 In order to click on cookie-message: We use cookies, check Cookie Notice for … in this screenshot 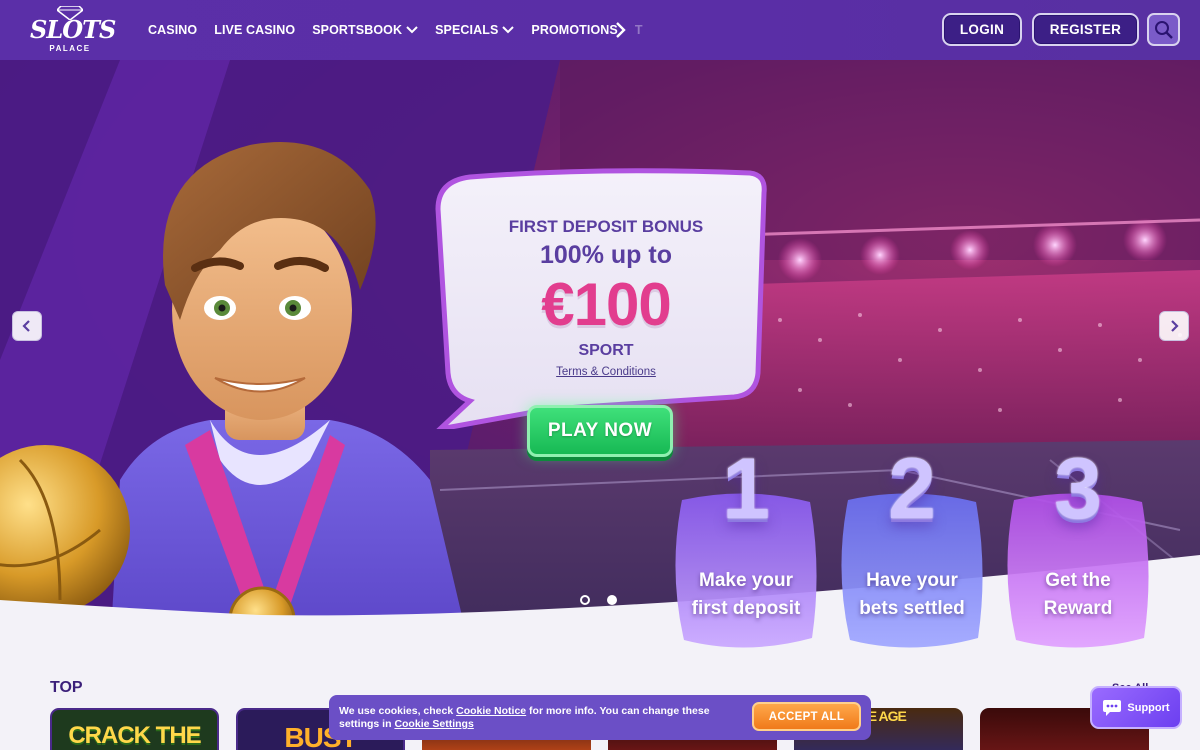, I will do `click(539, 718)`.